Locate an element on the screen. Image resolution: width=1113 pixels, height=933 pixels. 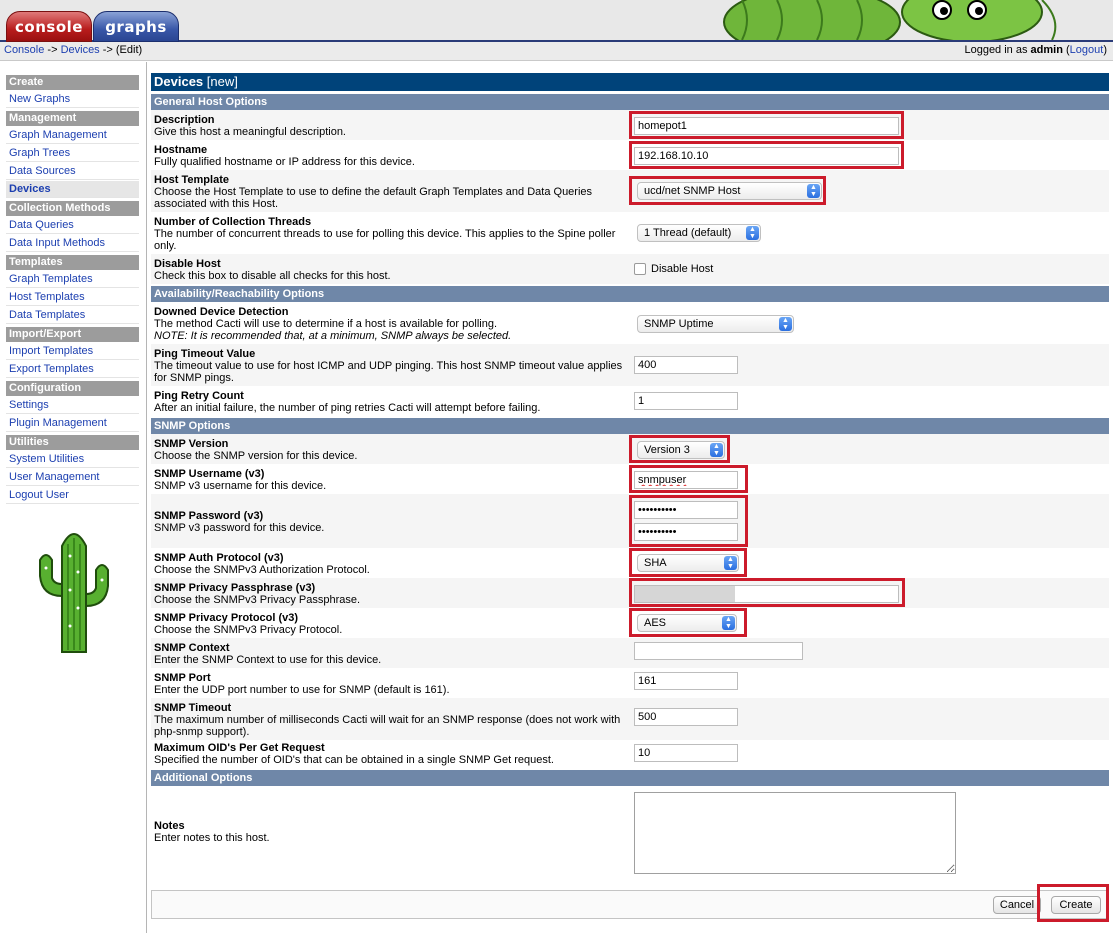
breadcrumb: Console -> Devices -> (Edit) is located at coordinates (73, 50).